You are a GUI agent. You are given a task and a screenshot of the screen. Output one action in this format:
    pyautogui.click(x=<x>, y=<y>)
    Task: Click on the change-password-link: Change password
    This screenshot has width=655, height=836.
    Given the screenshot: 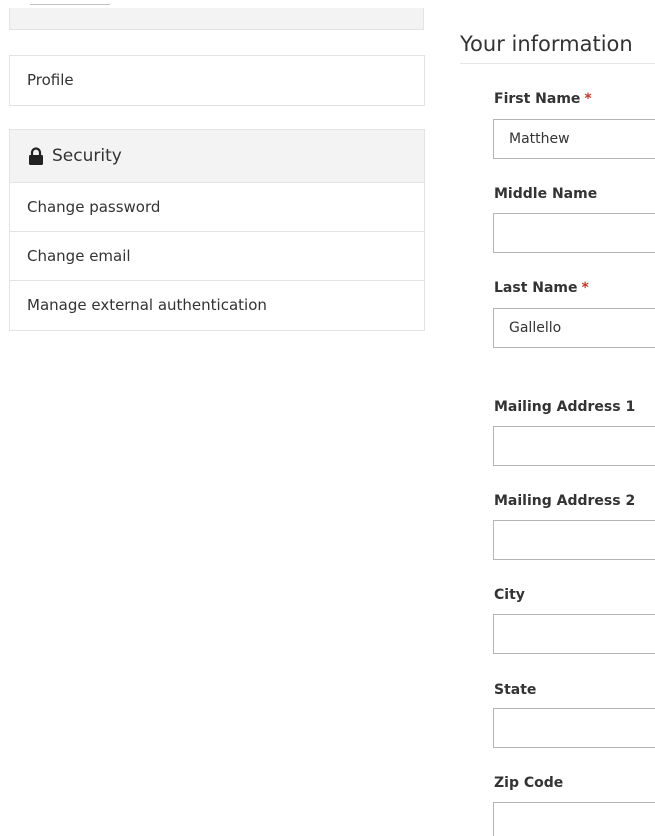 What is the action you would take?
    pyautogui.click(x=217, y=207)
    